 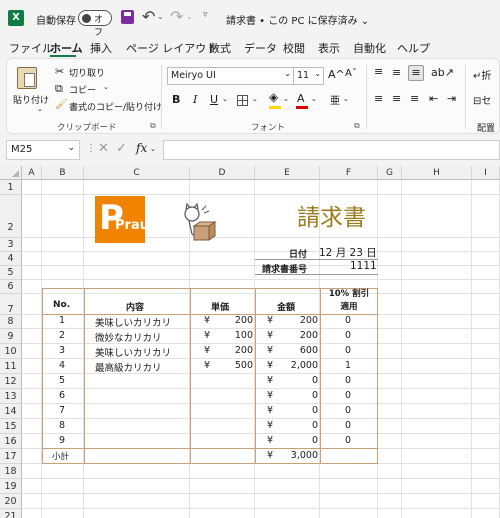 What do you see at coordinates (11, 259) in the screenshot?
I see `row-header-4: 4` at bounding box center [11, 259].